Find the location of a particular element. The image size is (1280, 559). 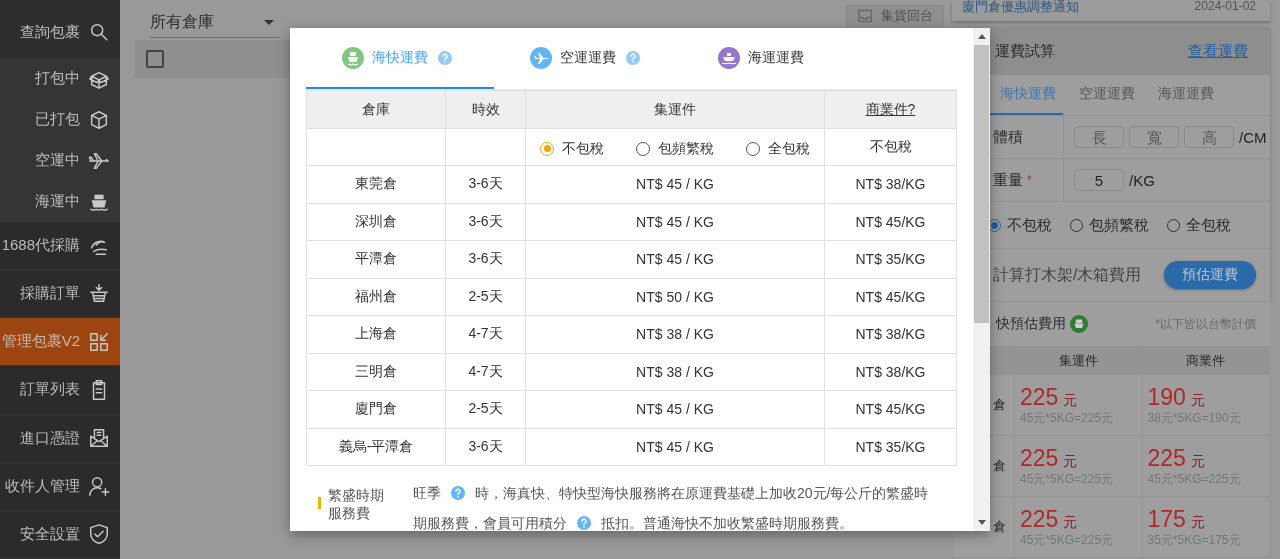

table-cell: 4-7天 is located at coordinates (485, 372).